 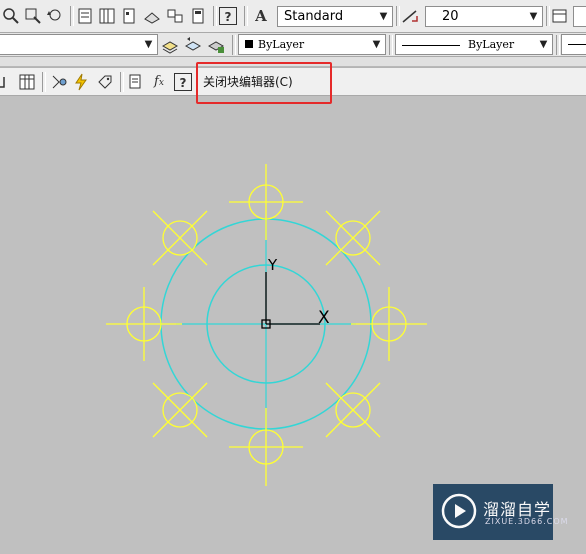 I want to click on design-center-icon, so click(x=107, y=16).